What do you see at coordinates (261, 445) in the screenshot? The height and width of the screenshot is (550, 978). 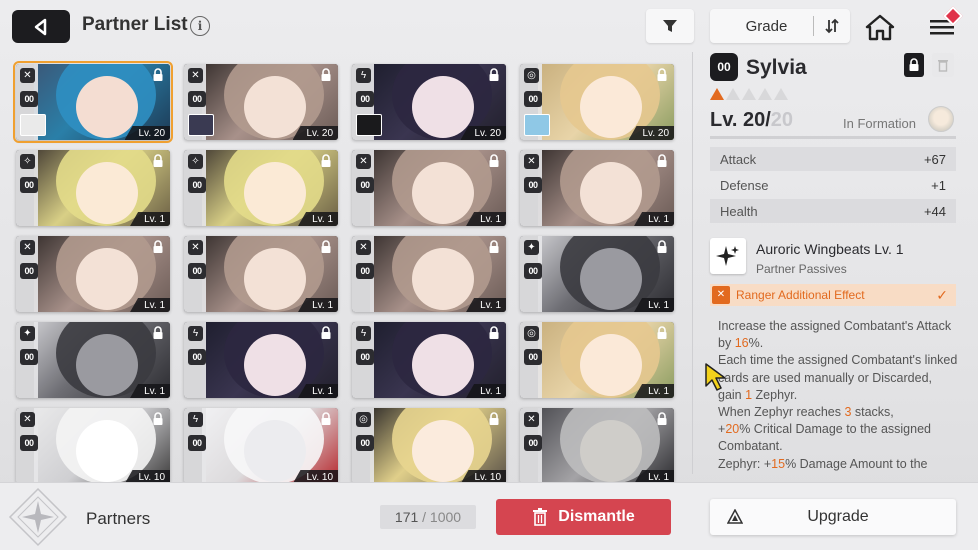 I see `partner-card: ϟ 00 Lv. 10` at bounding box center [261, 445].